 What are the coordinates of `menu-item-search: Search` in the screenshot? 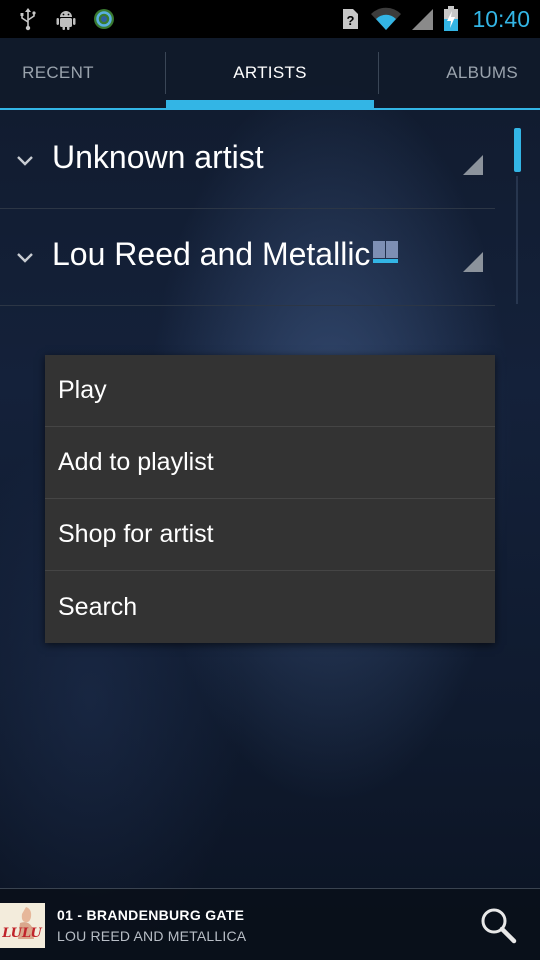 It's located at (270, 607).